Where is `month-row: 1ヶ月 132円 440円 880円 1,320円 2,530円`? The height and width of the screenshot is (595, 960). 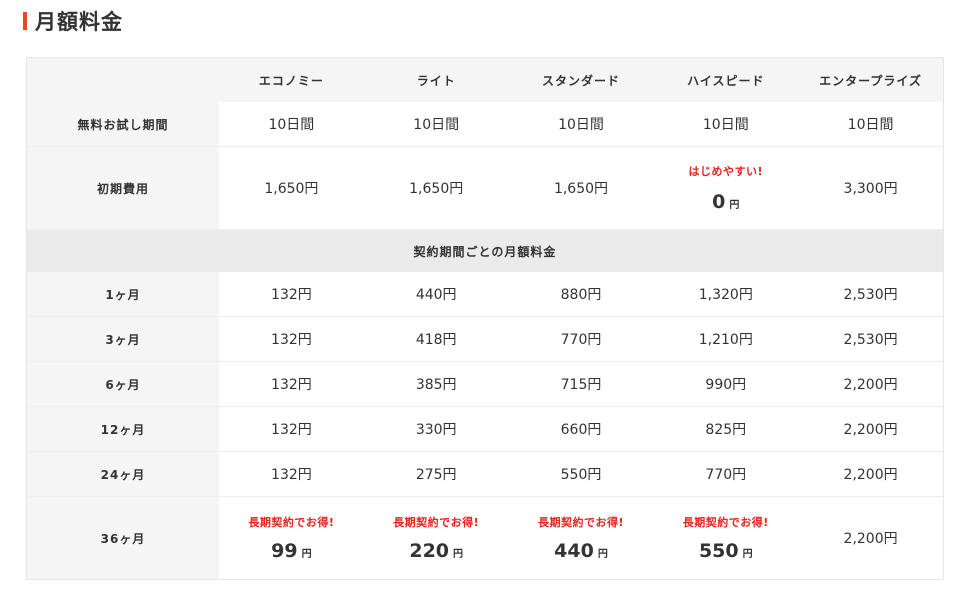 month-row: 1ヶ月 132円 440円 880円 1,320円 2,530円 is located at coordinates (485, 294).